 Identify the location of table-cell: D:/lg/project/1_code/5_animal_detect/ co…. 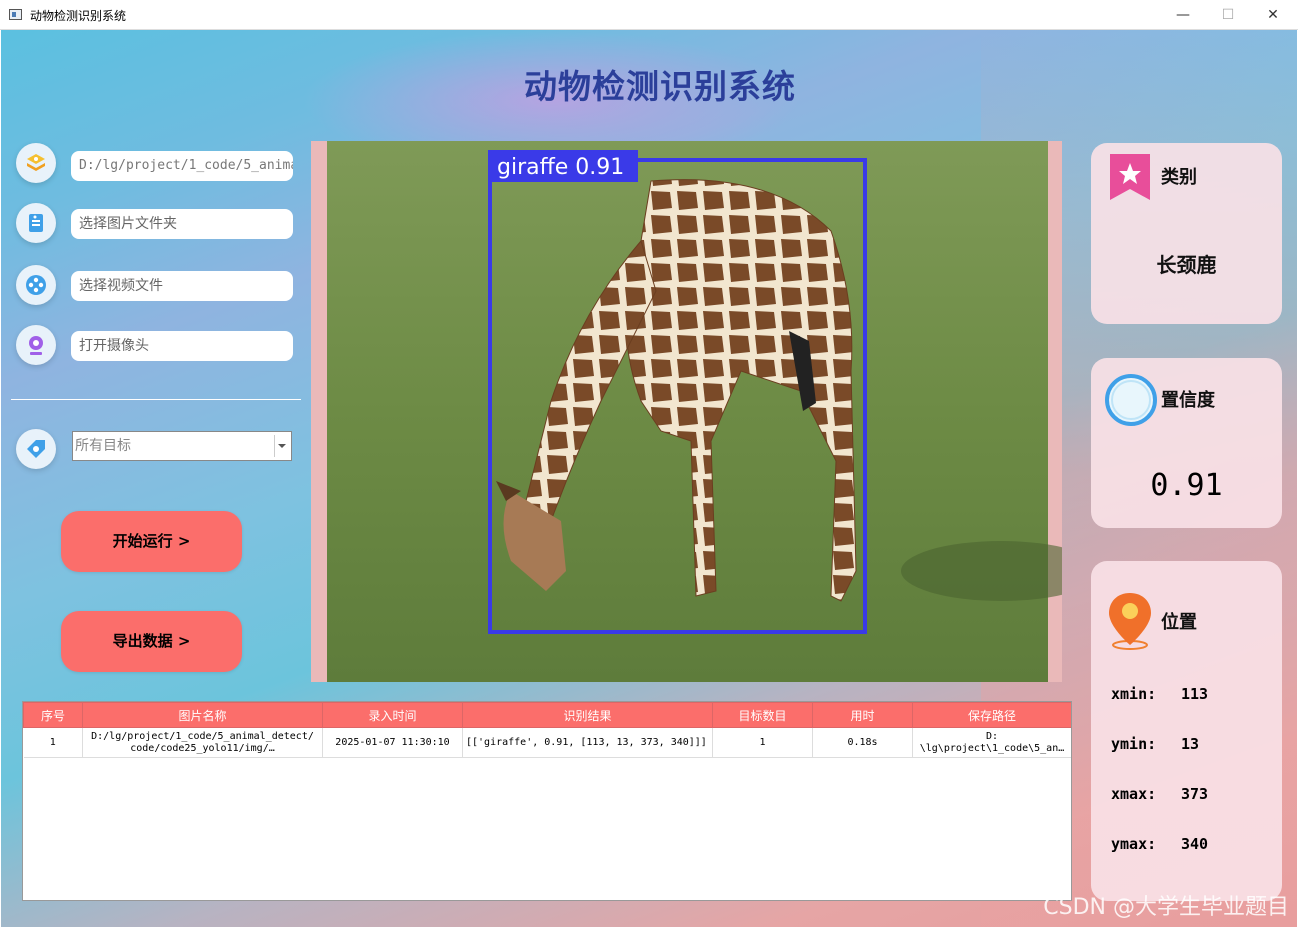
(202, 742).